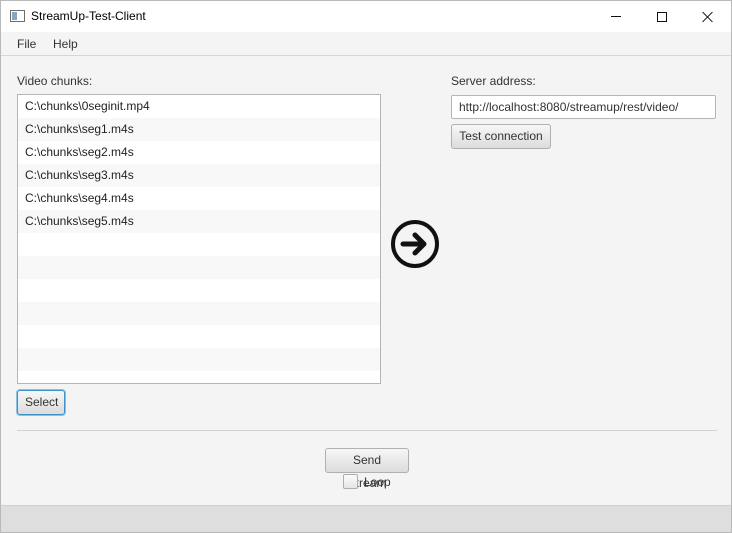 The height and width of the screenshot is (533, 732). Describe the element at coordinates (199, 221) in the screenshot. I see `list-item: C:\chunks\seg5.m4s` at that location.